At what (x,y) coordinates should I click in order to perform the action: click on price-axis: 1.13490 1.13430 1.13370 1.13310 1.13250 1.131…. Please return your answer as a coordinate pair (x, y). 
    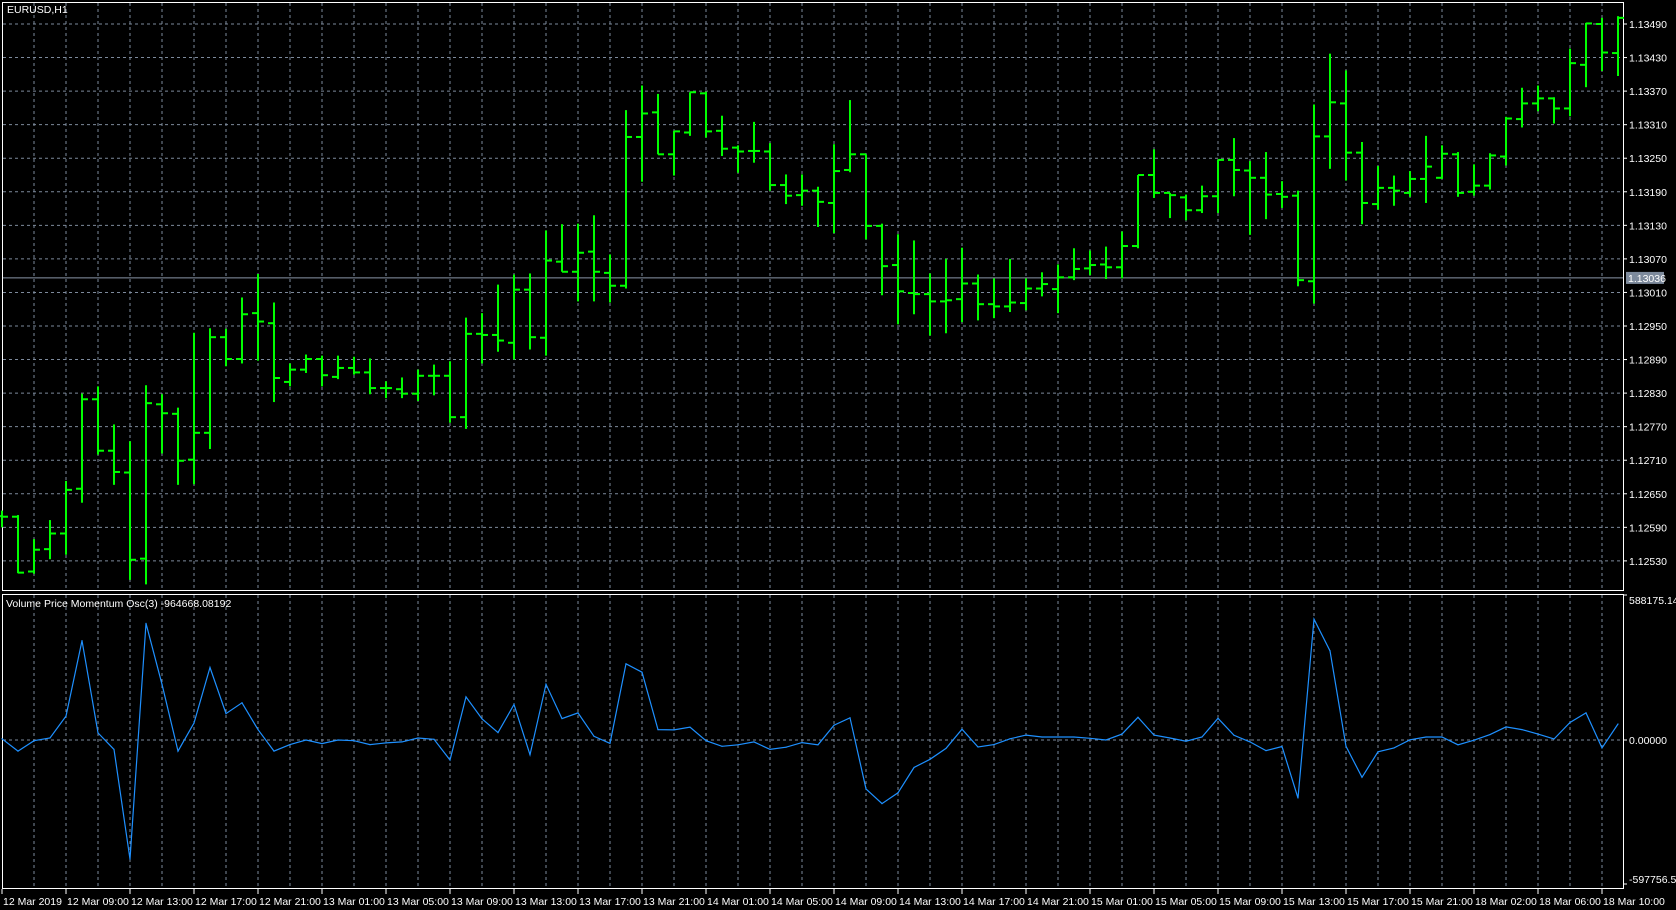
    Looking at the image, I should click on (1645, 293).